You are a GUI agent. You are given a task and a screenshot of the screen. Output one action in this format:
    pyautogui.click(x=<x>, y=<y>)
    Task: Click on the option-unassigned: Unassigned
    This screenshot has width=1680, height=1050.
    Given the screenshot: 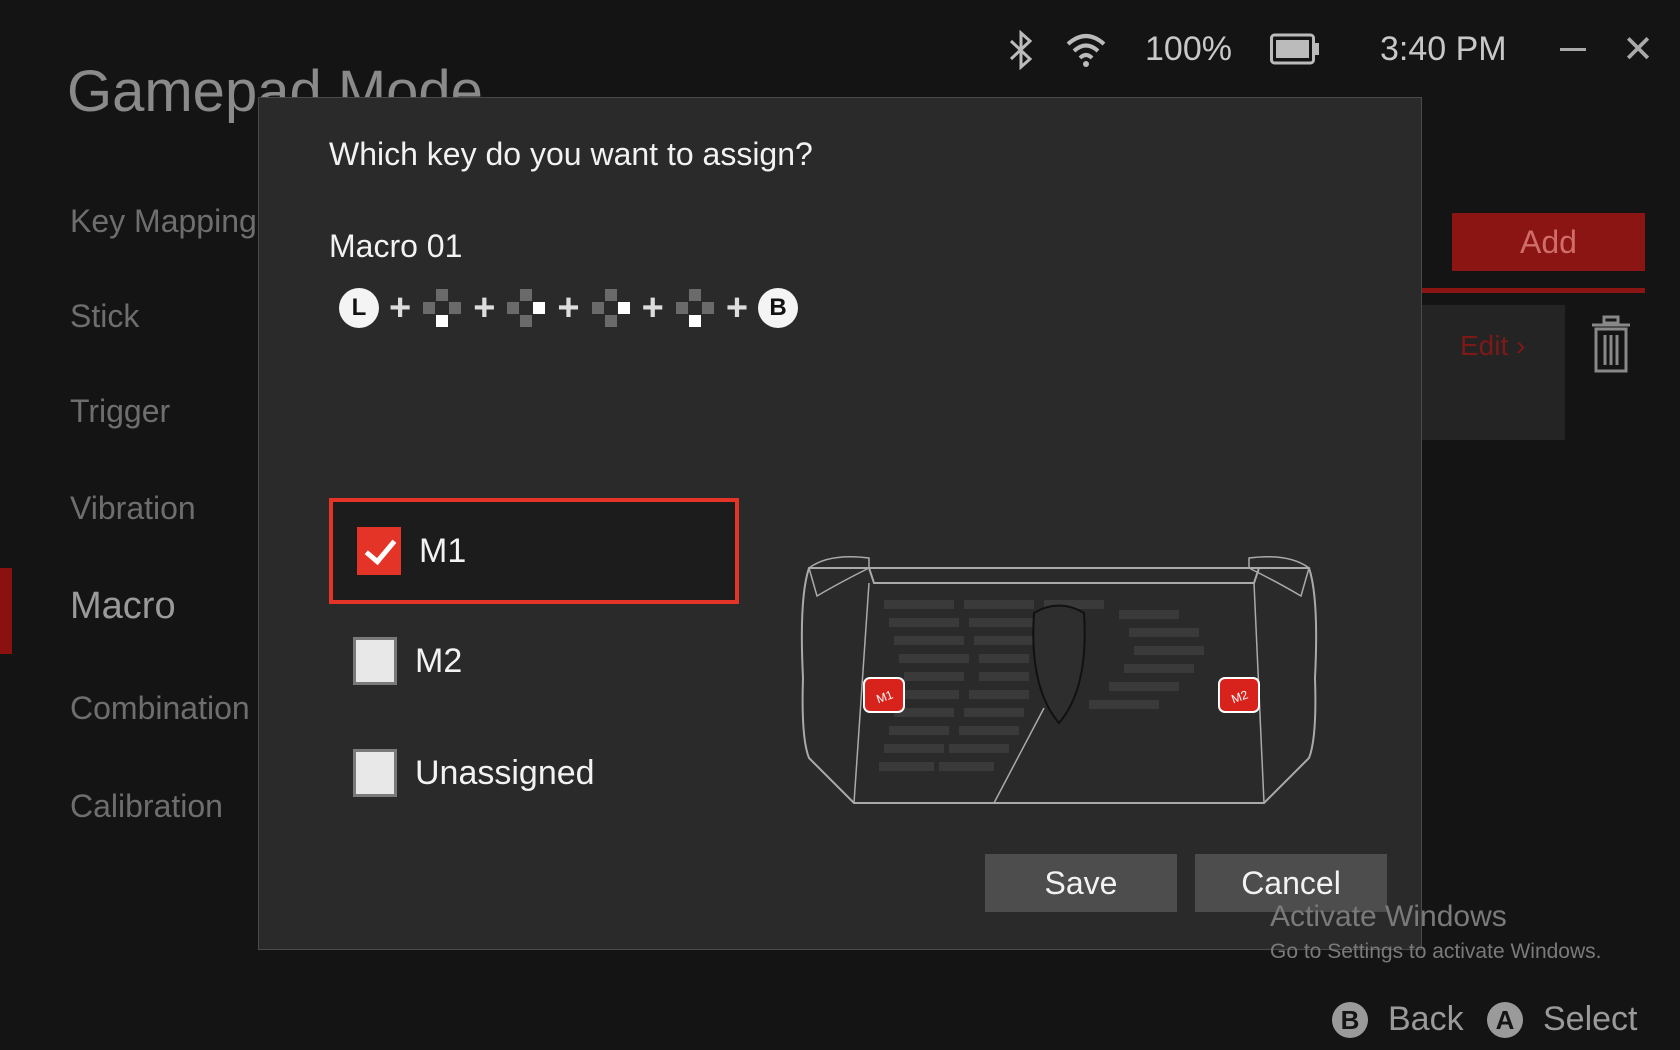 What is the action you would take?
    pyautogui.click(x=534, y=773)
    